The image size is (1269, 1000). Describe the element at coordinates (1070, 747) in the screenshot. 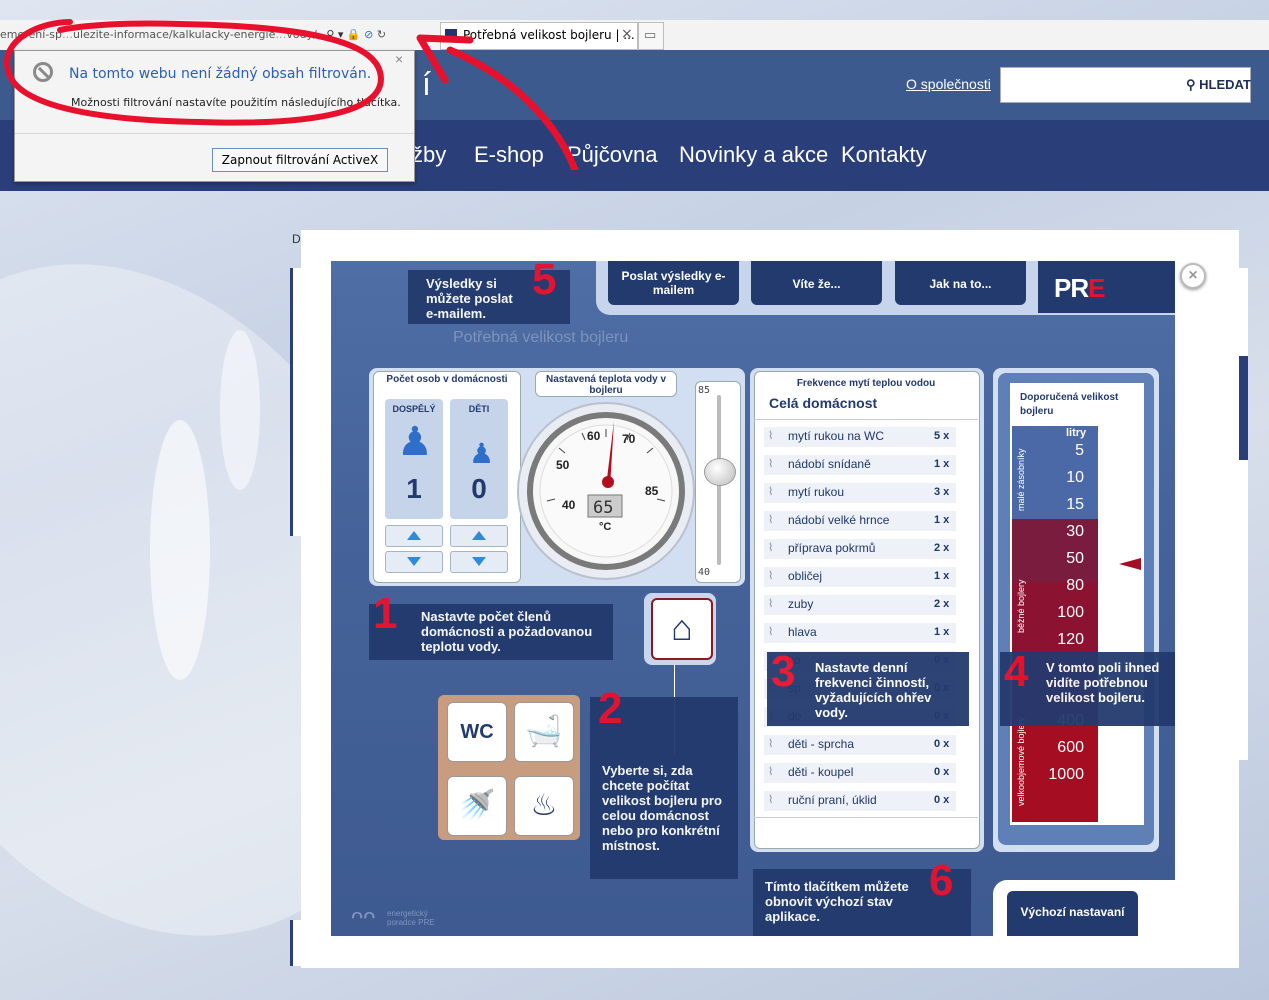

I see `scale-value: 600` at that location.